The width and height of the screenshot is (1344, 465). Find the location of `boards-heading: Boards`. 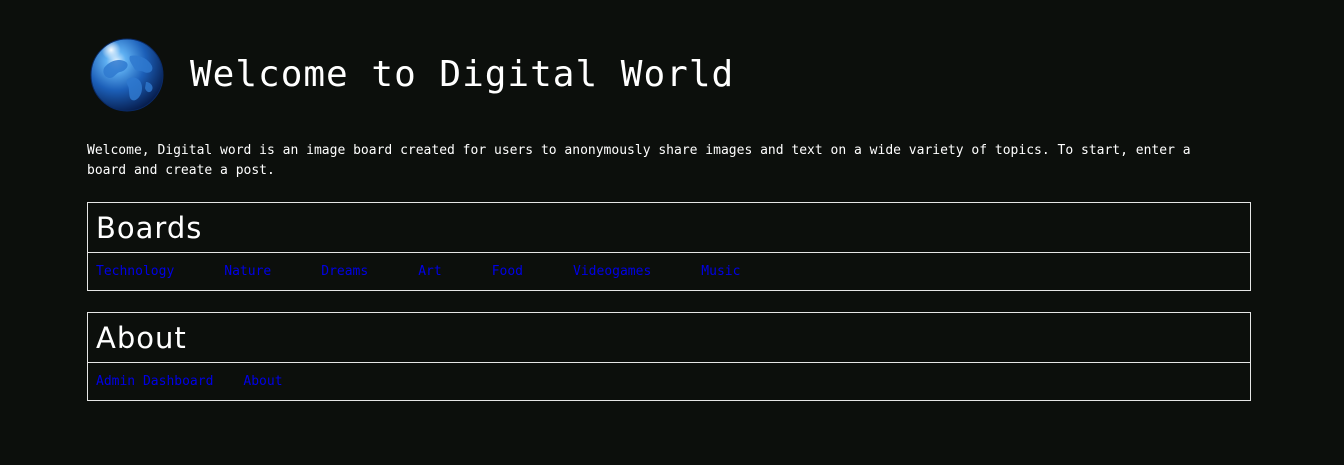

boards-heading: Boards is located at coordinates (149, 228).